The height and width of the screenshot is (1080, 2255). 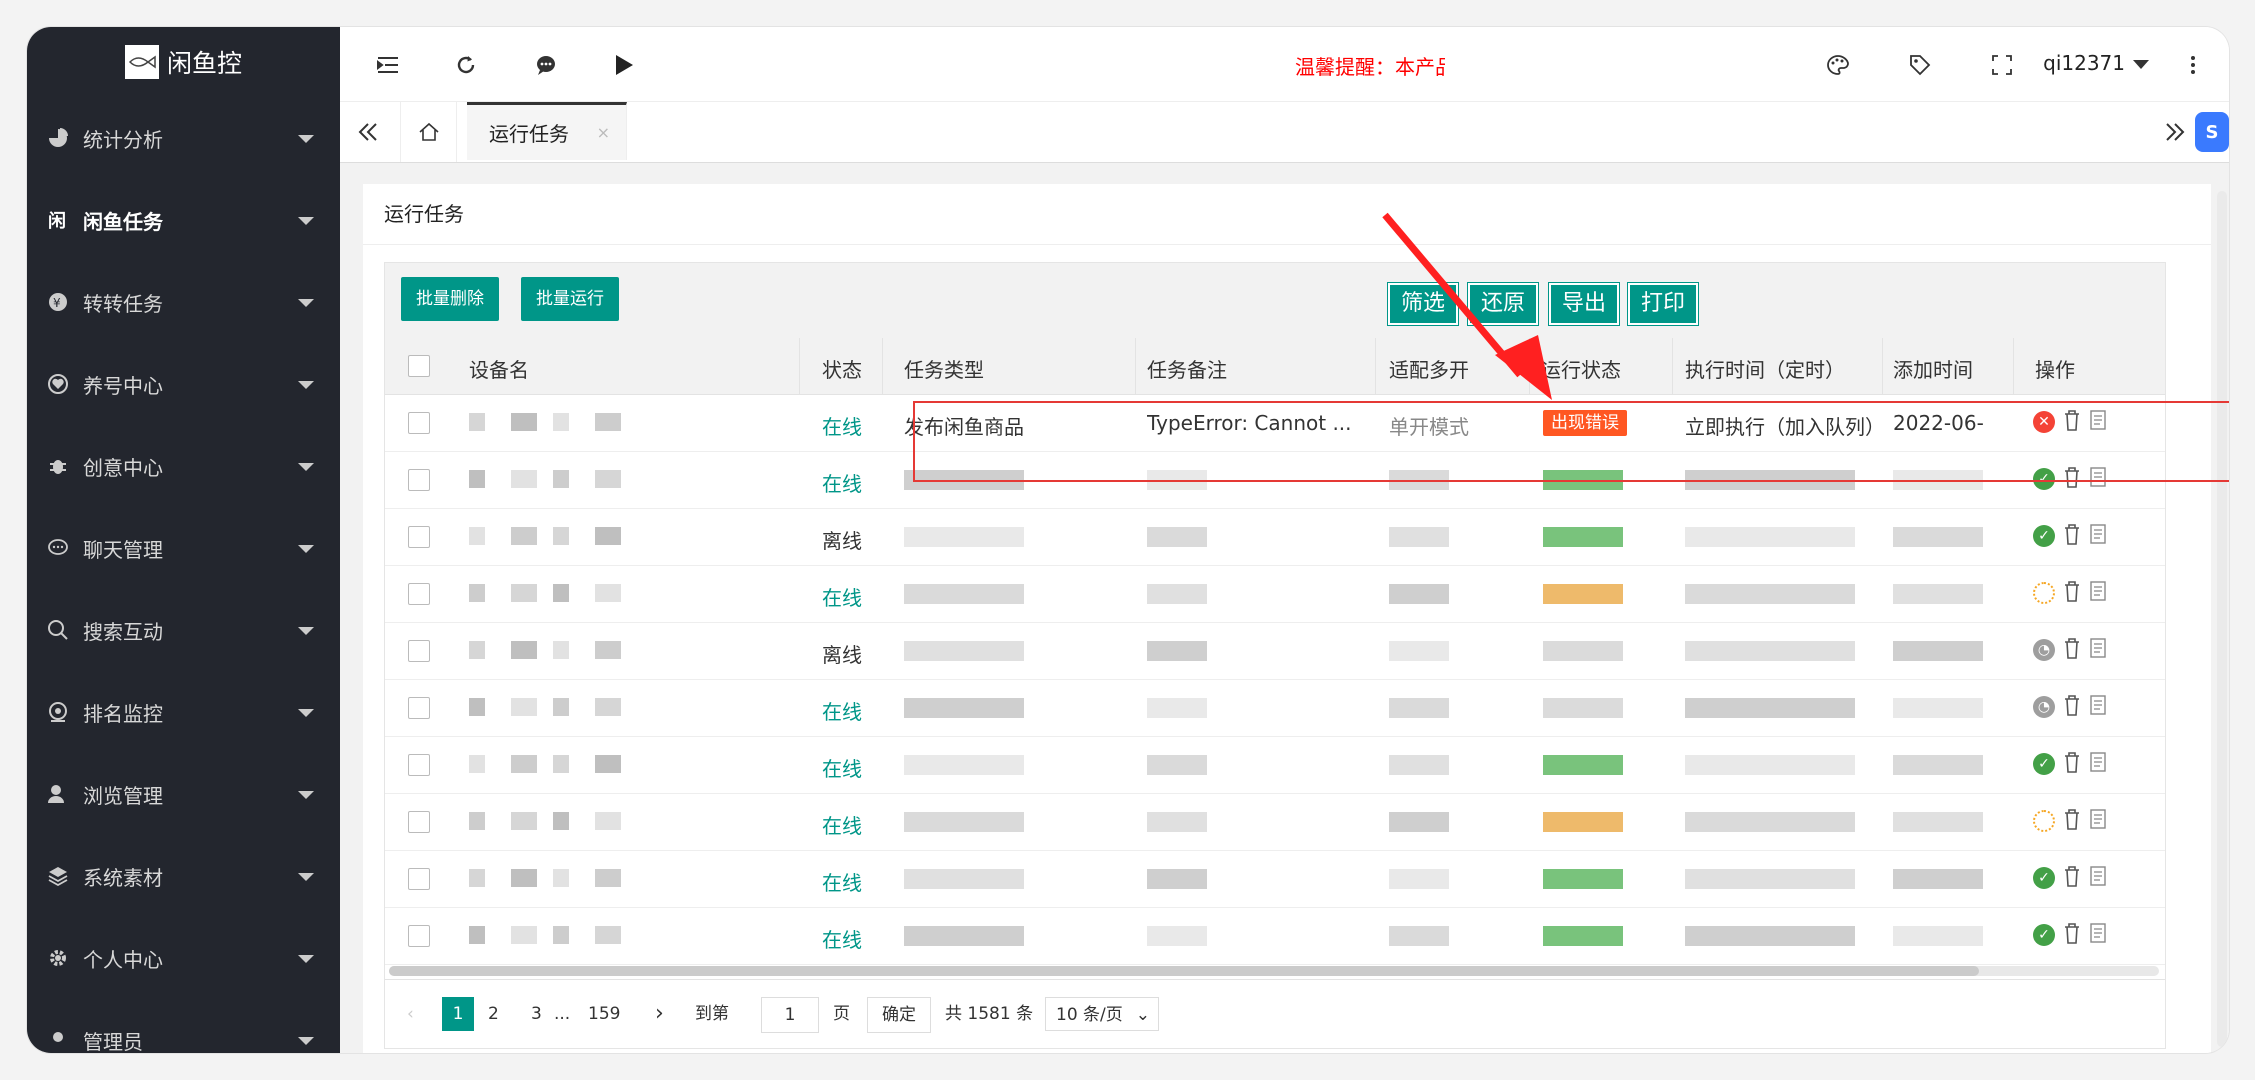 I want to click on restore-button: 还原, so click(x=1503, y=304).